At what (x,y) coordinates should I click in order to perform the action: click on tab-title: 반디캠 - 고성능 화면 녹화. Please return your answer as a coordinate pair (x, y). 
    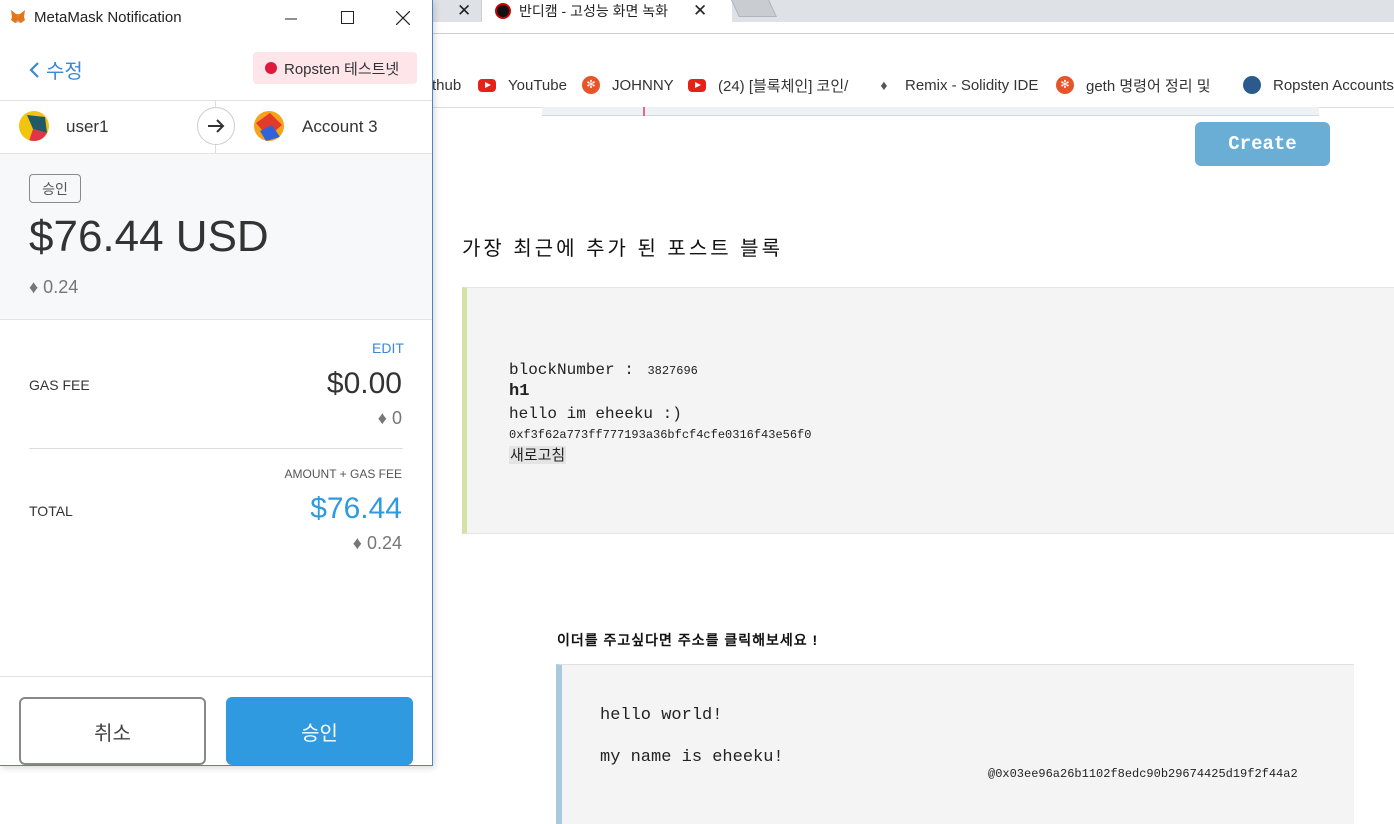
    Looking at the image, I should click on (594, 11).